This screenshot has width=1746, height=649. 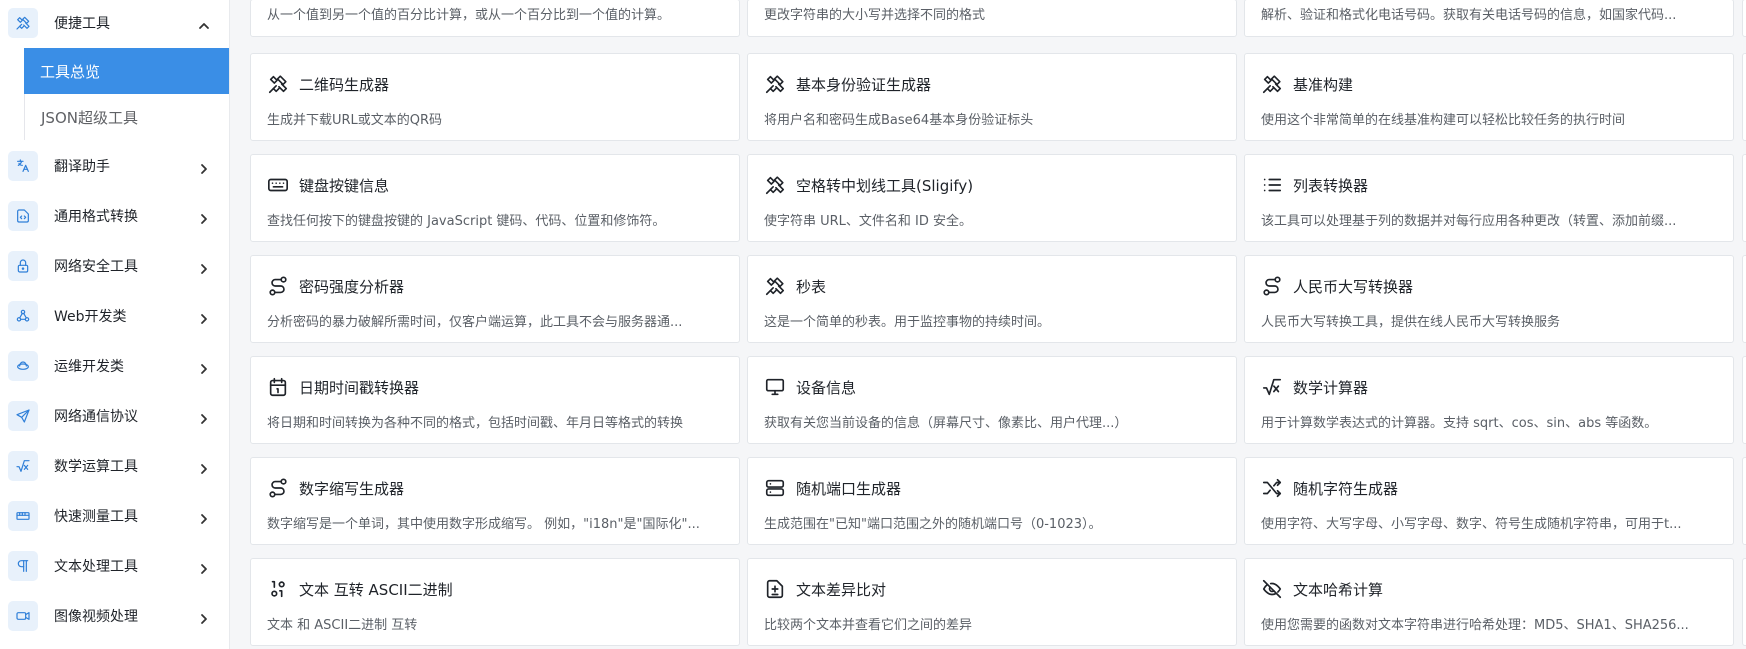 What do you see at coordinates (495, 602) in the screenshot?
I see `tool-card-text-binary: 文本 互转 ASCII二进制 文本 和 ASCII二进制 互转` at bounding box center [495, 602].